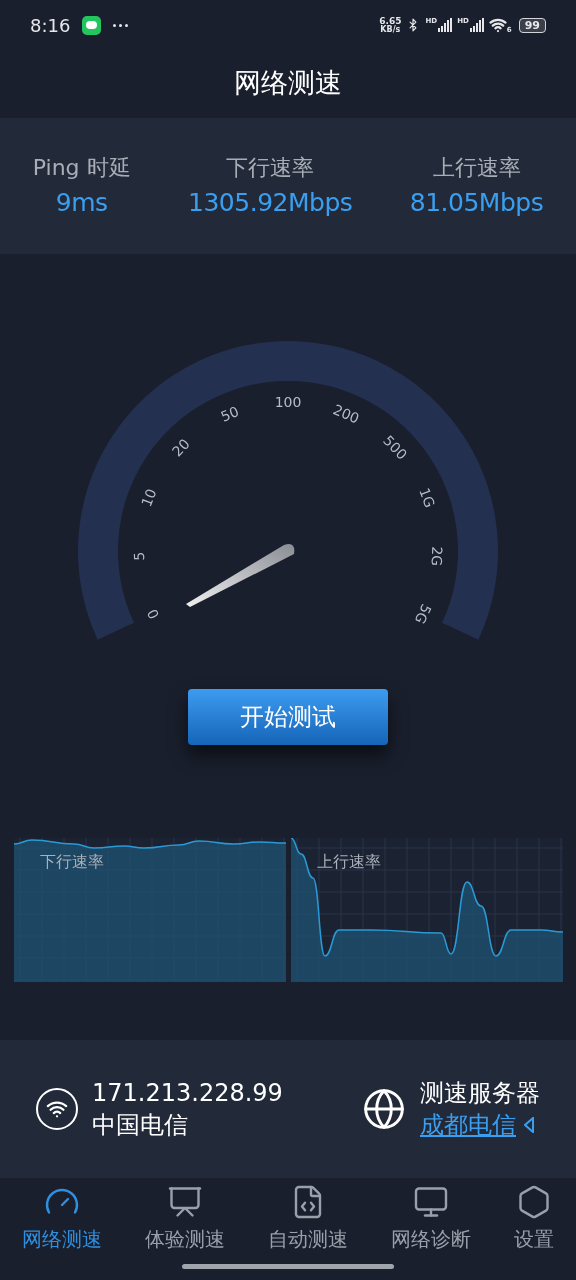  What do you see at coordinates (184, 1202) in the screenshot?
I see `chart-board-icon` at bounding box center [184, 1202].